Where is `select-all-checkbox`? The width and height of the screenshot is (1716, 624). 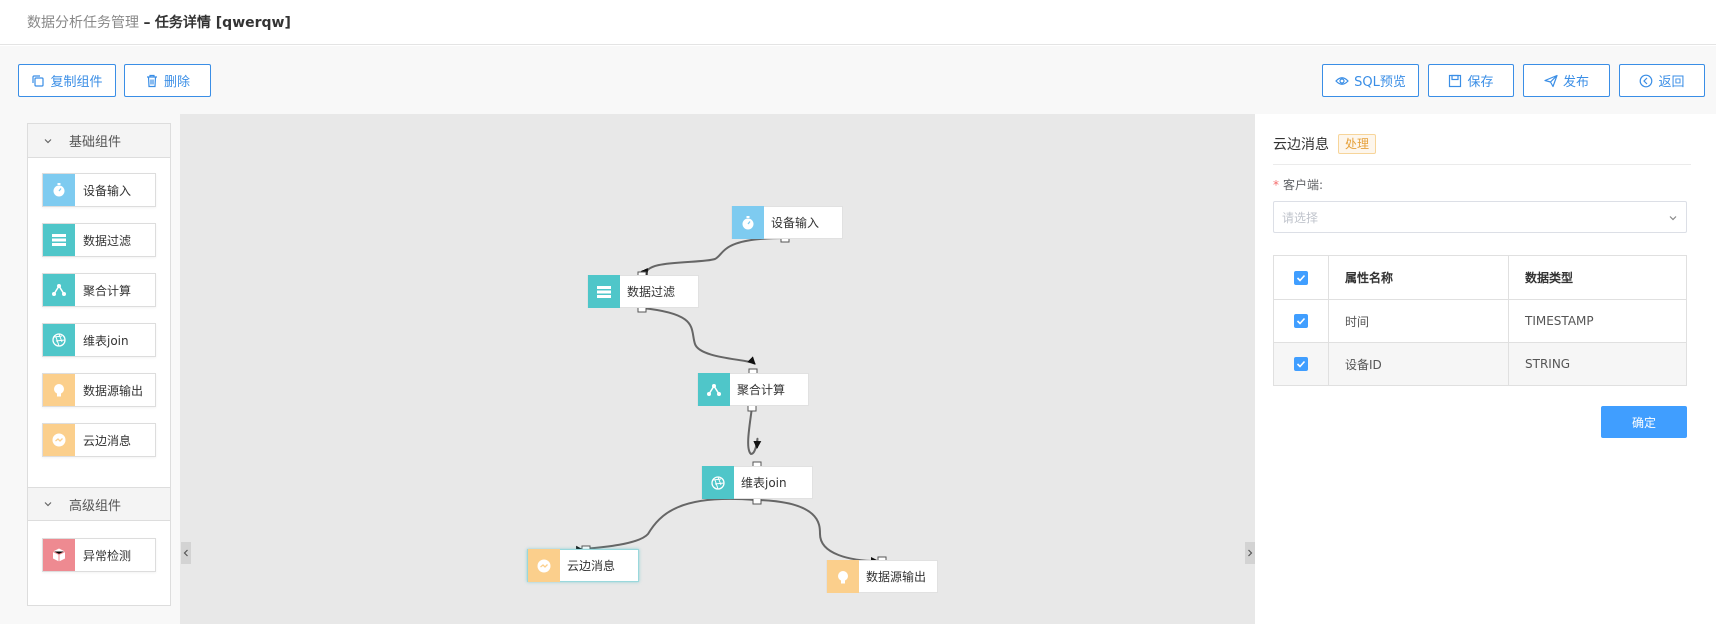 select-all-checkbox is located at coordinates (1301, 277).